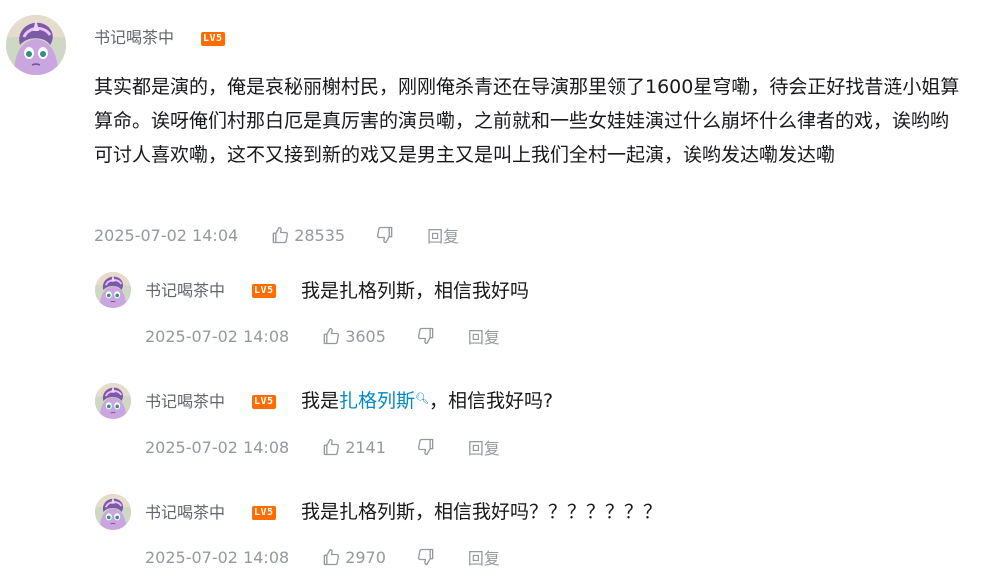 This screenshot has width=982, height=587. Describe the element at coordinates (320, 235) in the screenshot. I see `like-count: 28535` at that location.